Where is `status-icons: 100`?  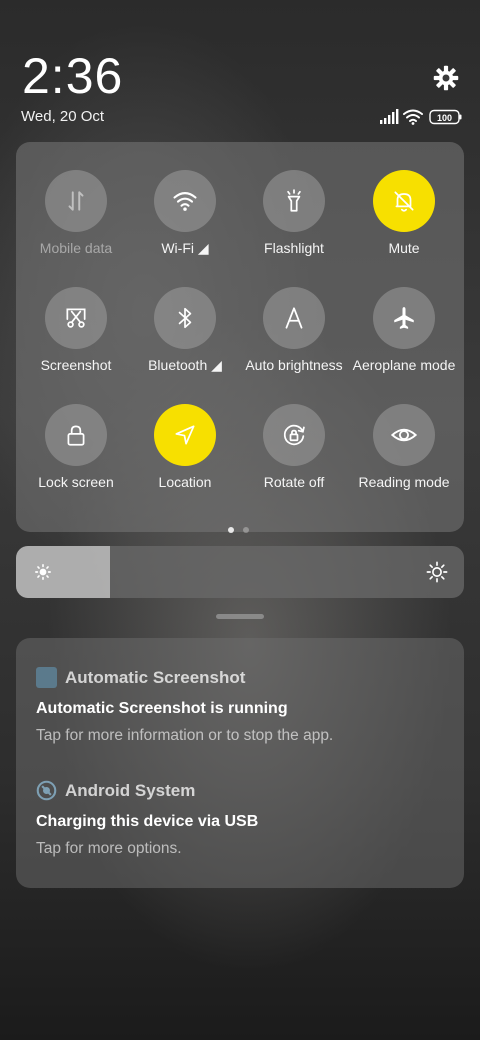 status-icons: 100 is located at coordinates (421, 117).